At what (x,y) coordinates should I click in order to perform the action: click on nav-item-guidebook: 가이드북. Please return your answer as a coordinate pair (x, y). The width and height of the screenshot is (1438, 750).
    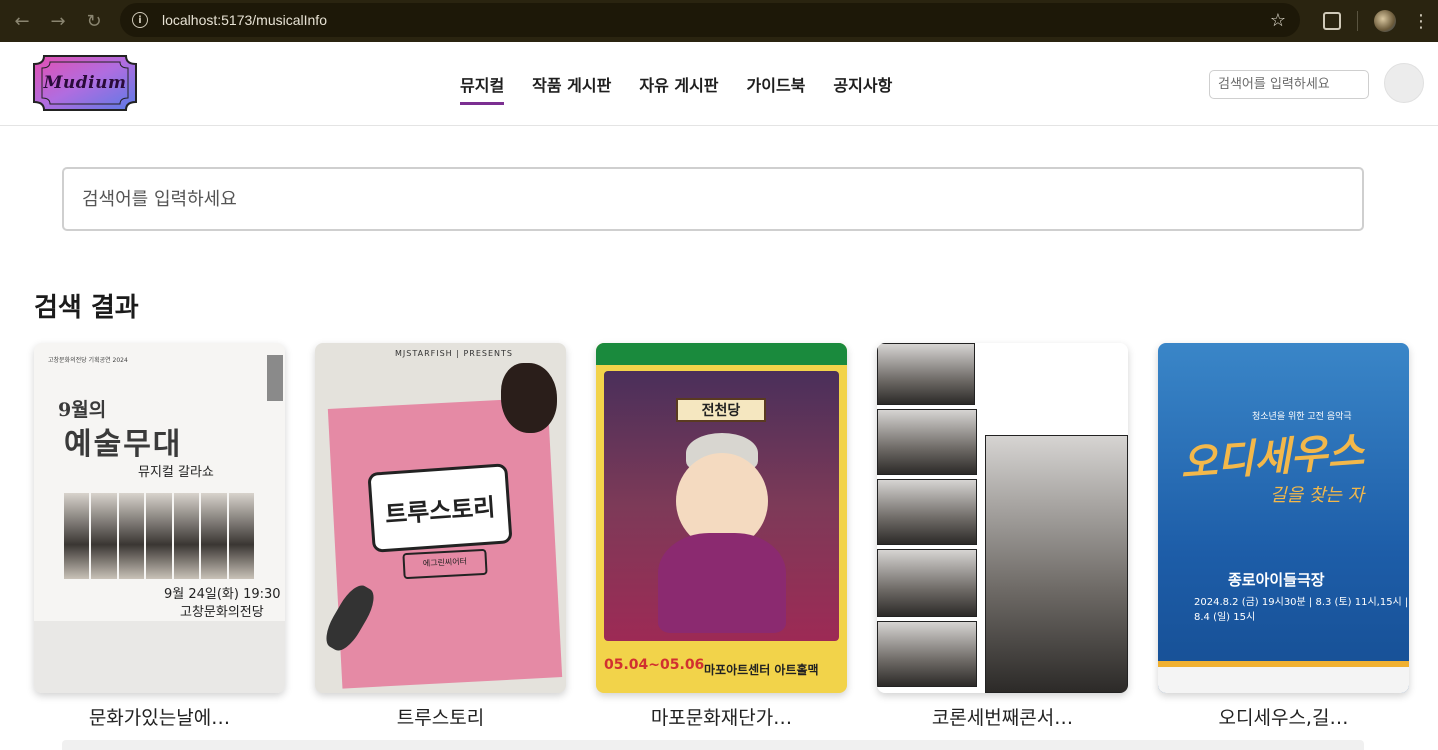
    Looking at the image, I should click on (776, 88).